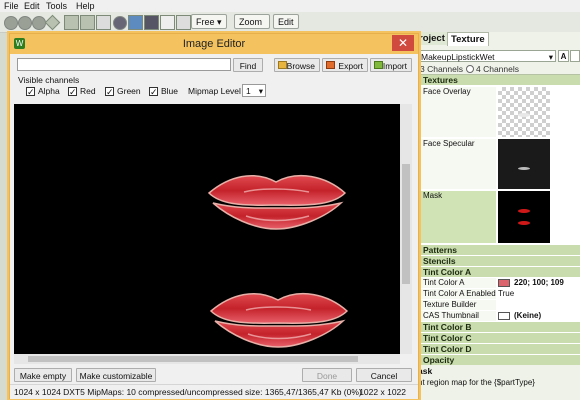  Describe the element at coordinates (500, 349) in the screenshot. I see `category-tint-d: Tint Color D` at that location.